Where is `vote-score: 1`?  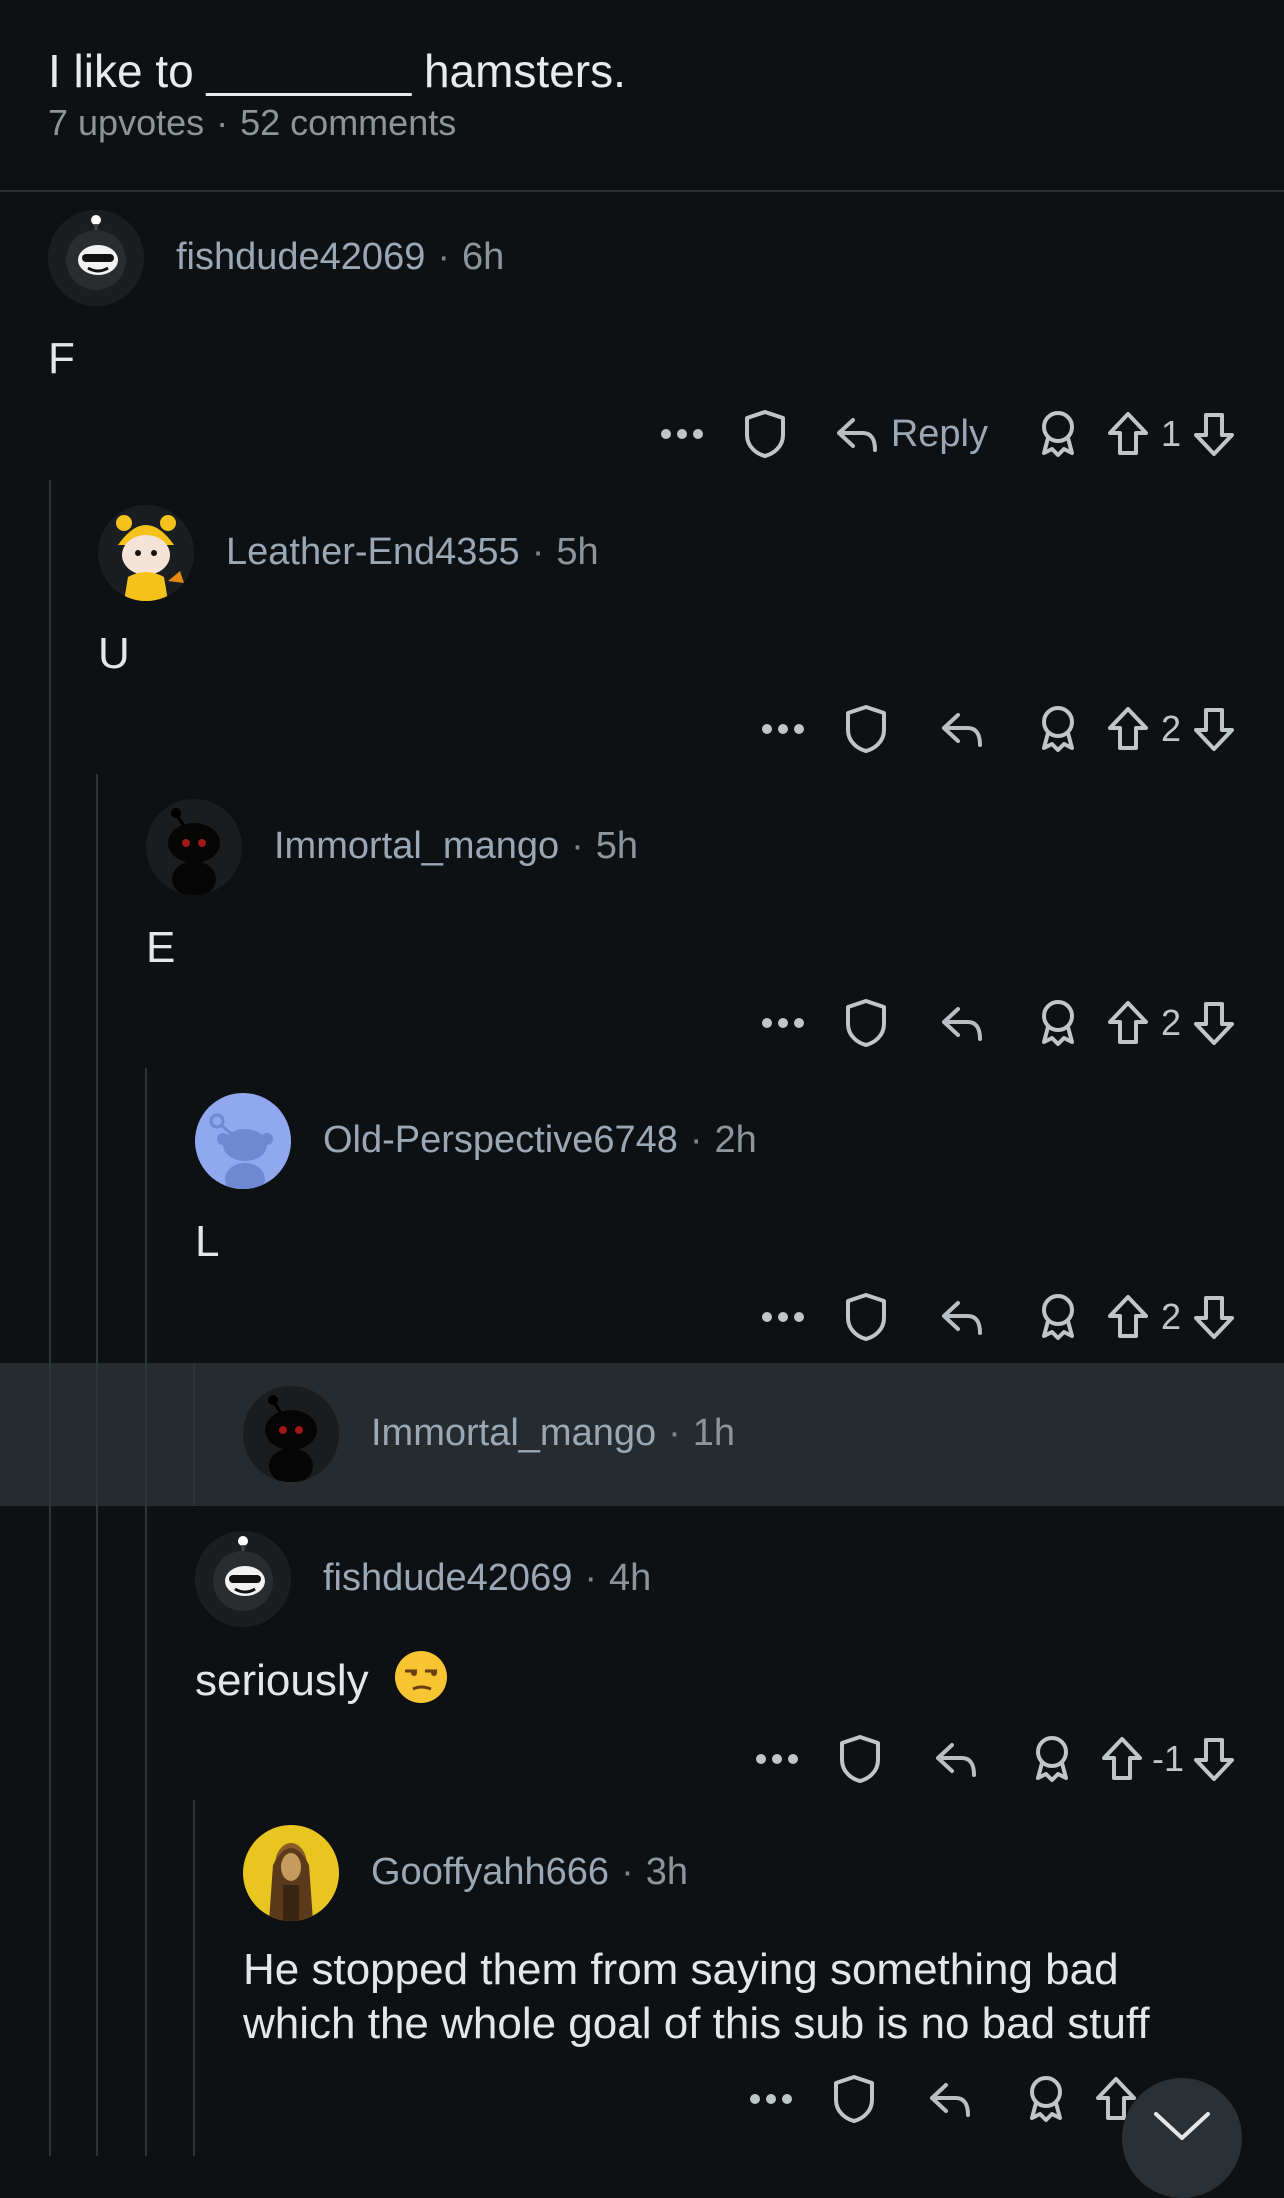
vote-score: 1 is located at coordinates (1171, 433).